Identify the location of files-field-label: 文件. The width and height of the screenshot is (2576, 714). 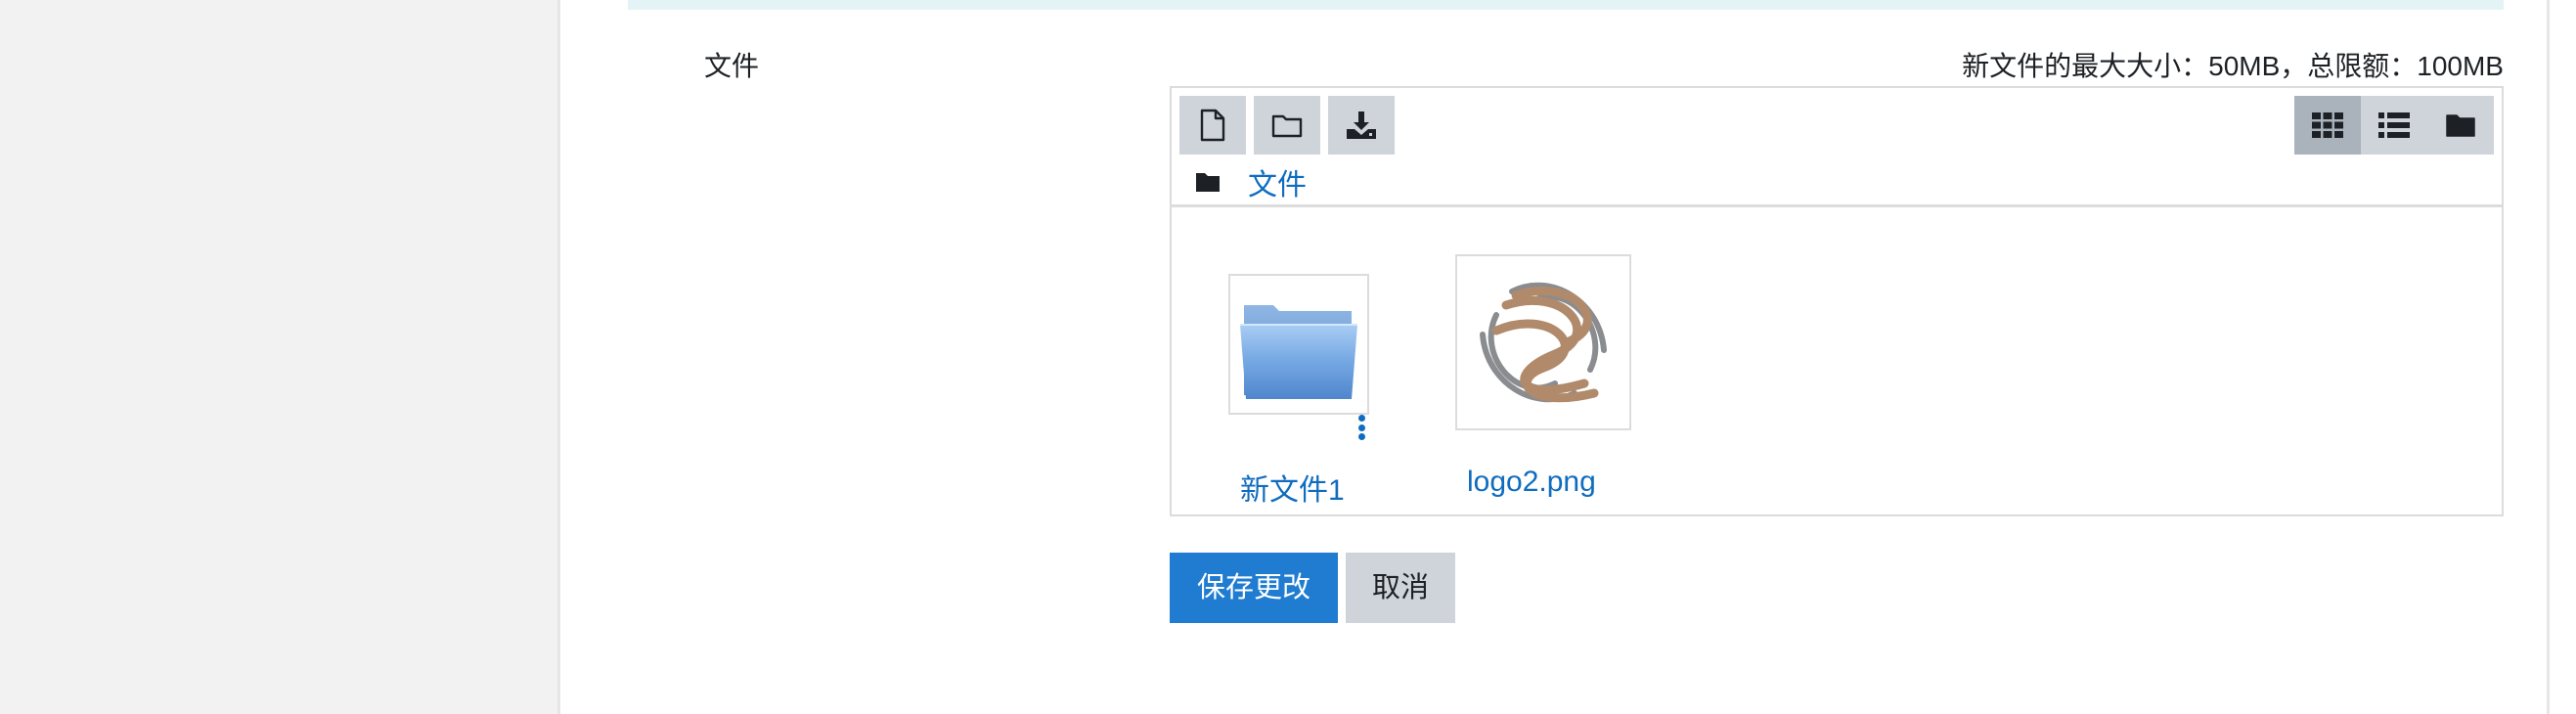
(732, 66).